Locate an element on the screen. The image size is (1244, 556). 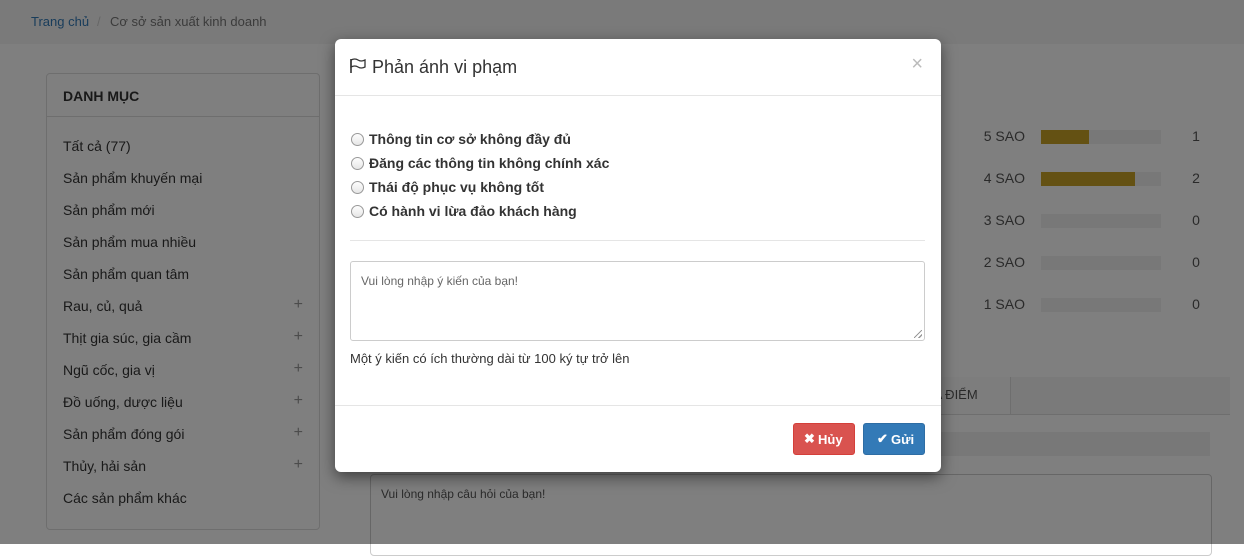
option-label: Đăng các thông tin không chính xác is located at coordinates (489, 163).